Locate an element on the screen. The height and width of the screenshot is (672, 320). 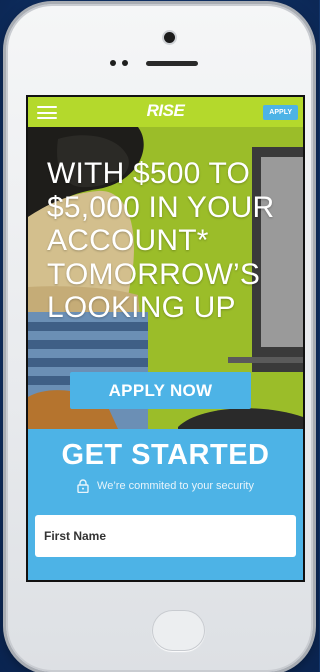
security-note: We’re commited to your security is located at coordinates (165, 486).